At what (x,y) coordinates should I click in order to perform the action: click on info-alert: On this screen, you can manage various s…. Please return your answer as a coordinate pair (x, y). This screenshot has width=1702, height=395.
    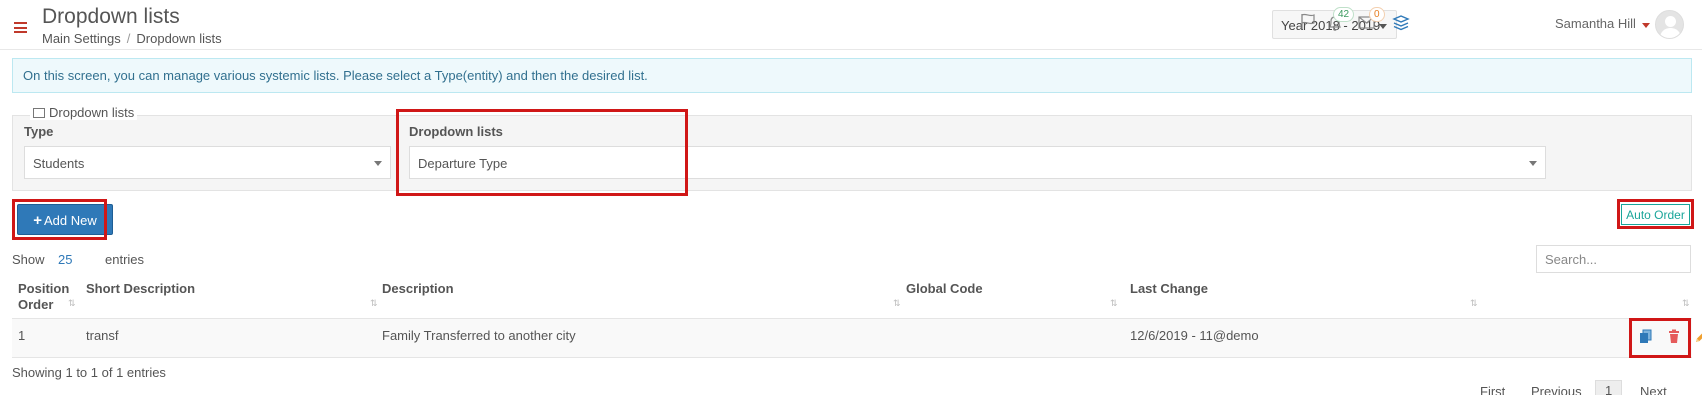
    Looking at the image, I should click on (852, 75).